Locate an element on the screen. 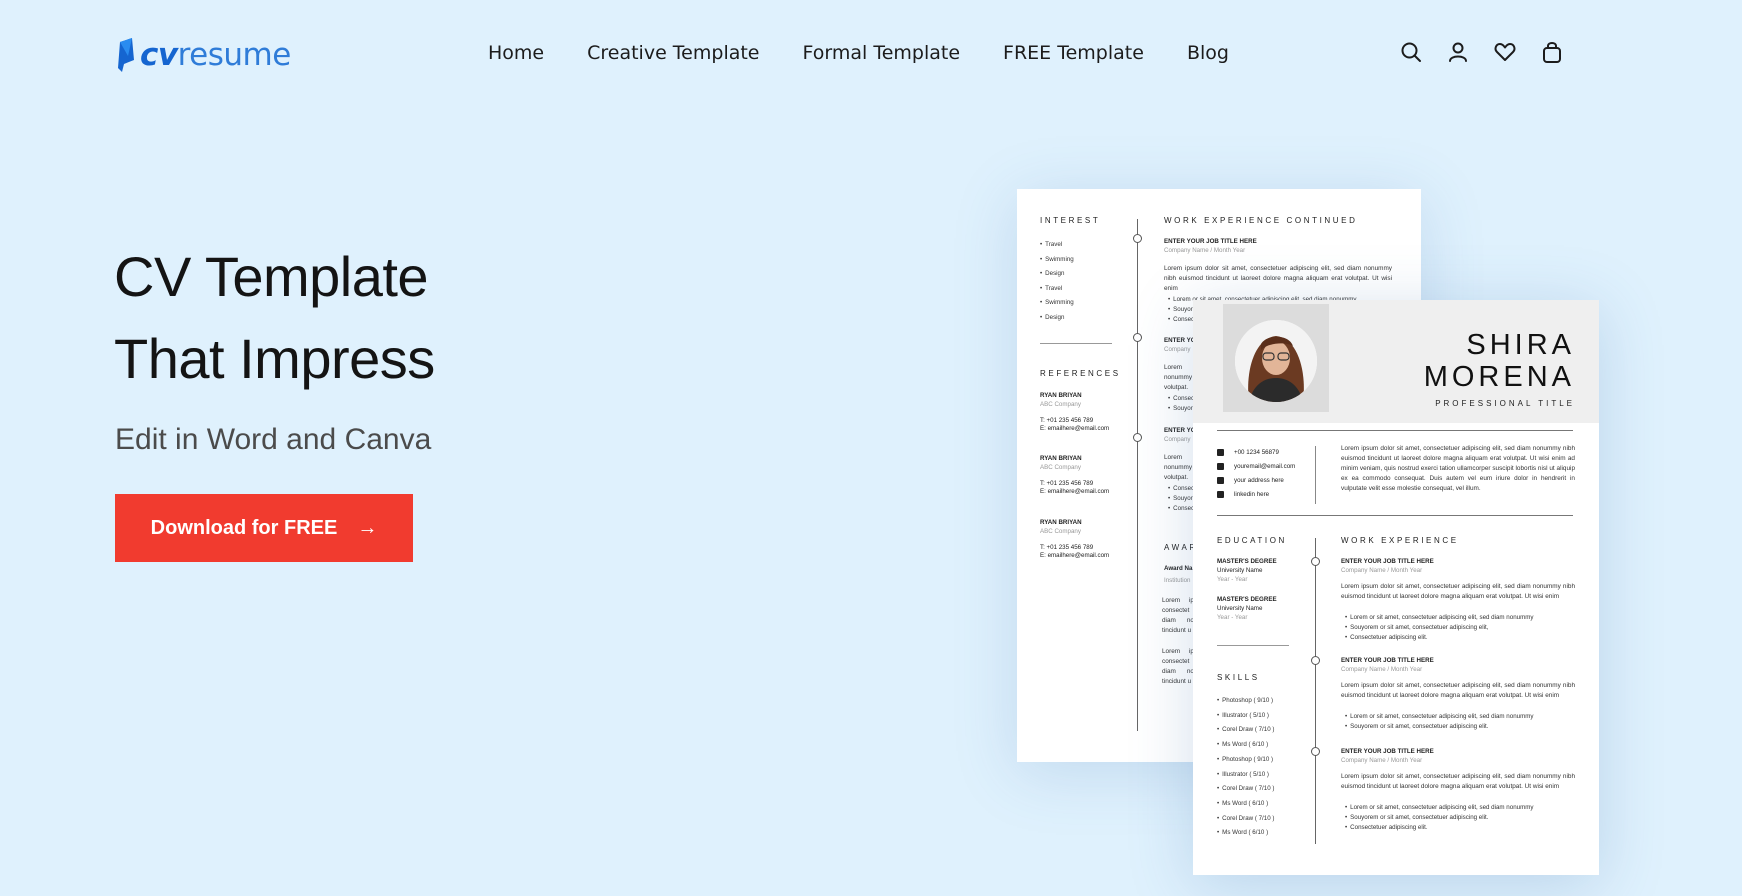 Image resolution: width=1742 pixels, height=896 pixels. resume-first-name: SHIRA is located at coordinates (1520, 345).